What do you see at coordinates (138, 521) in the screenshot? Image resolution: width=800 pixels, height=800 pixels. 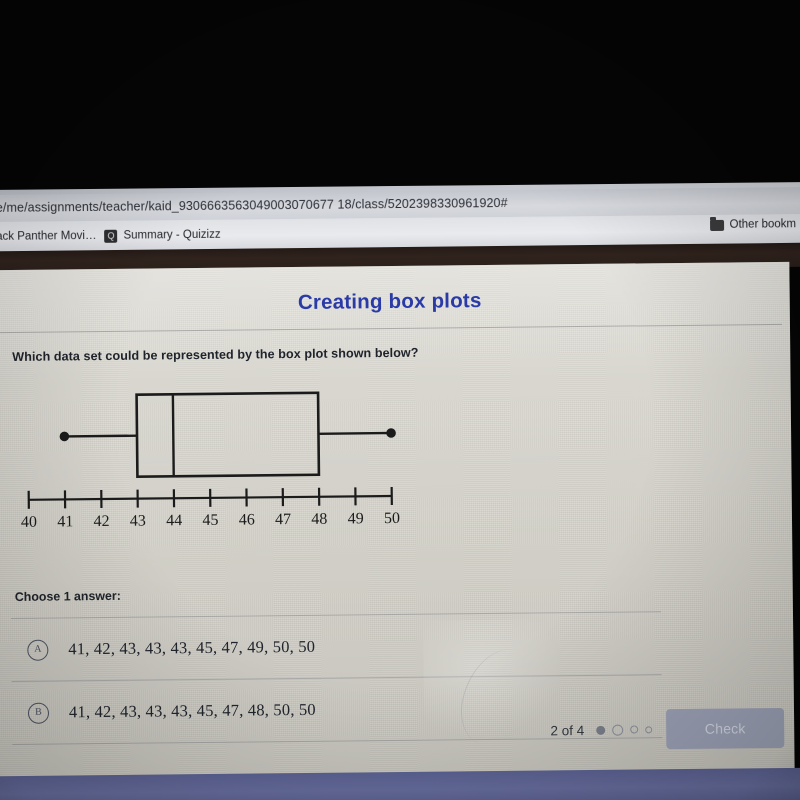 I see `axis-tick-label: 43` at bounding box center [138, 521].